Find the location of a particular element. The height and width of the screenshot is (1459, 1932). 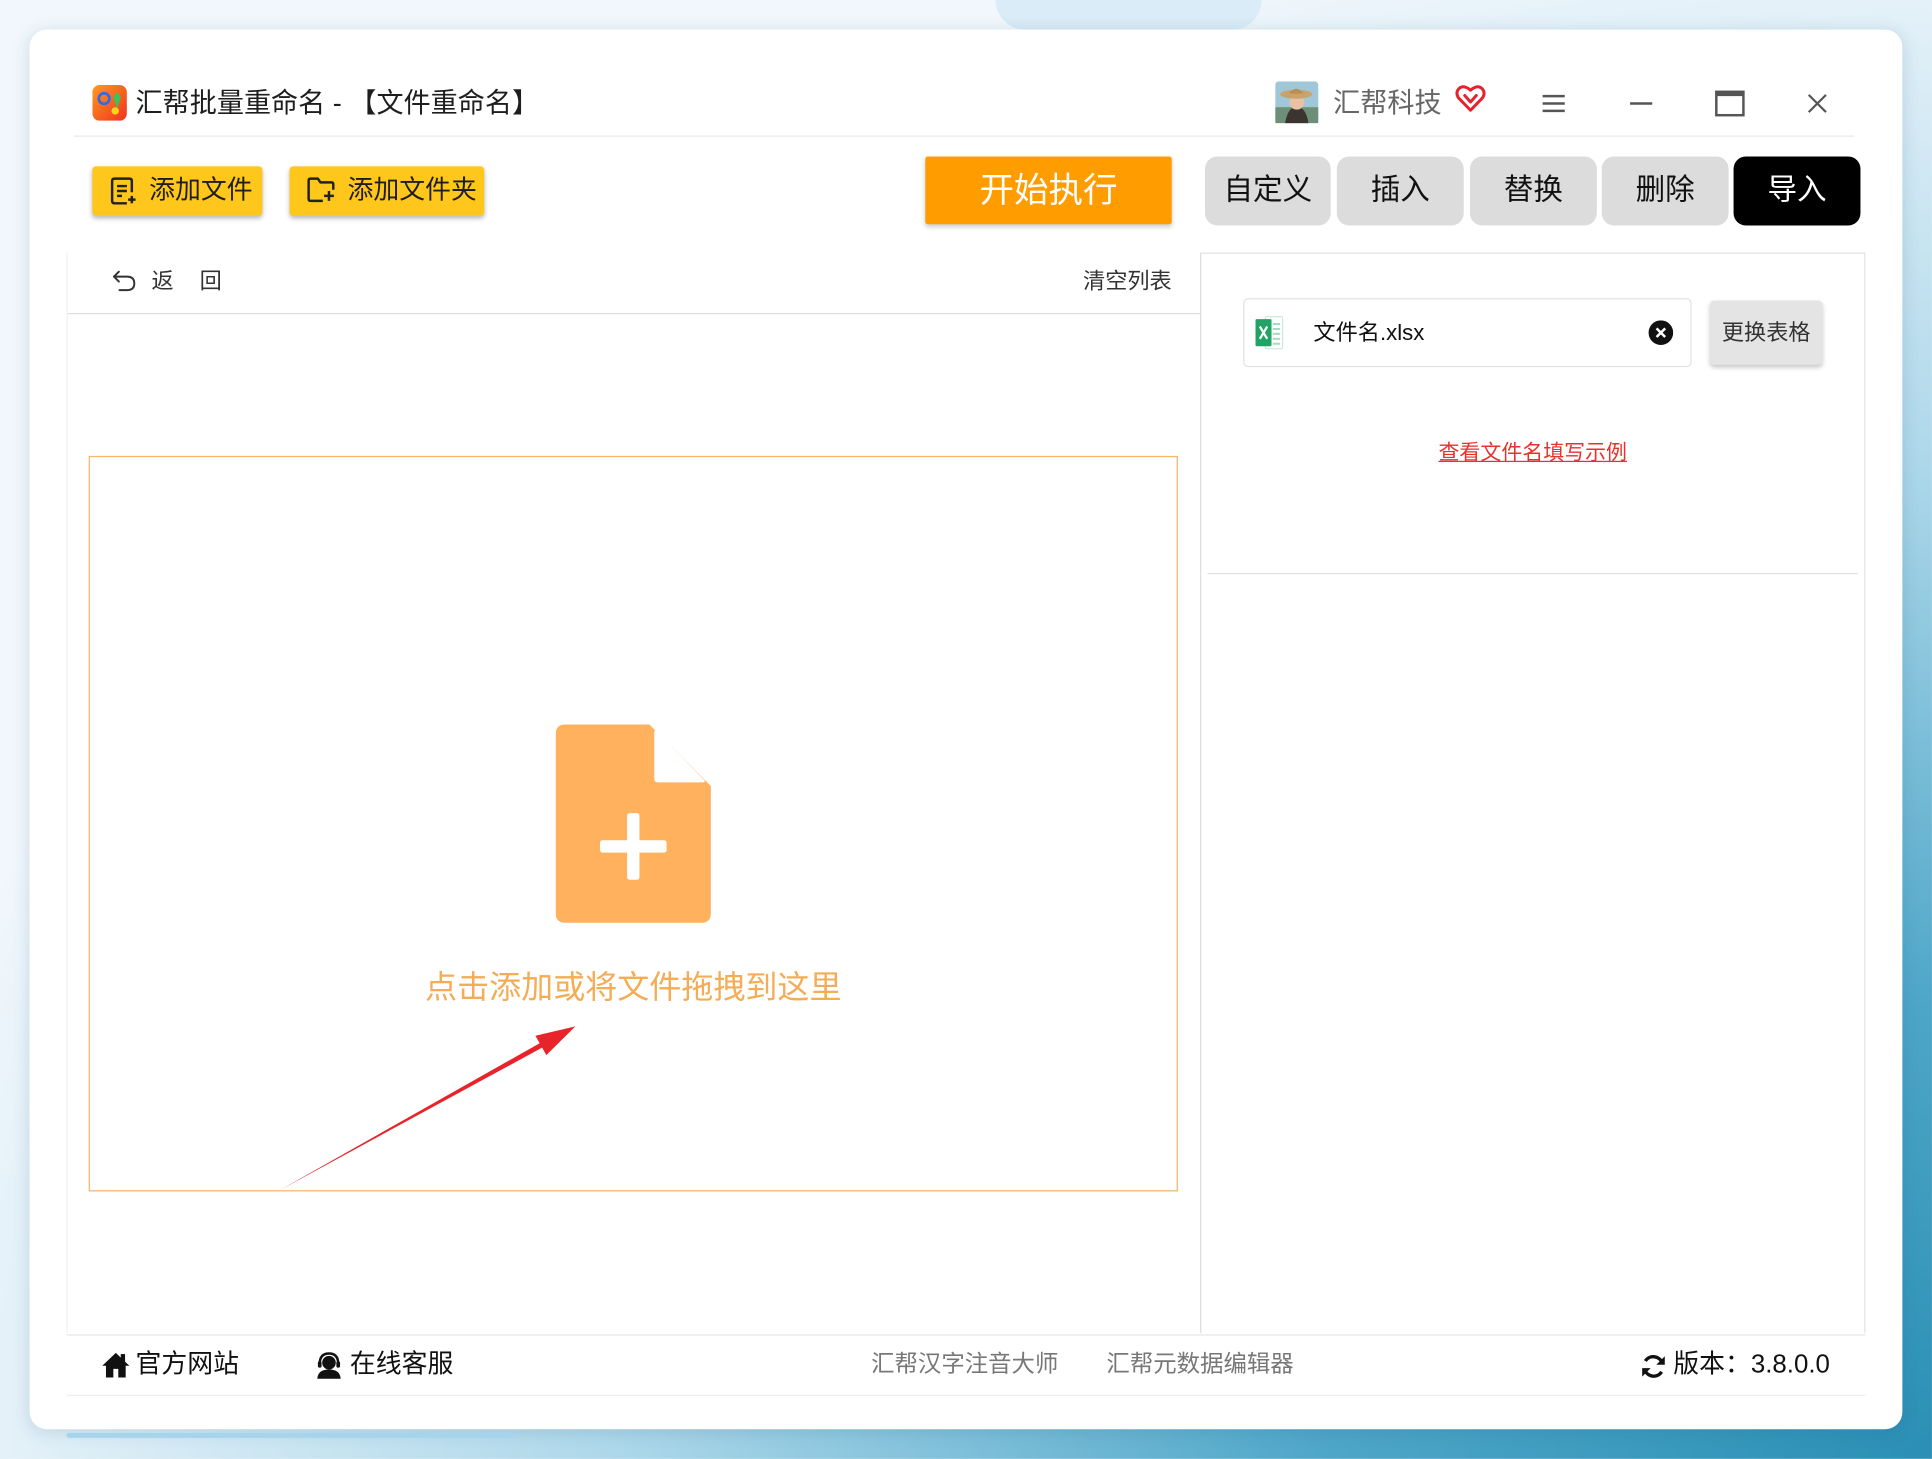

tab-import: 导入 is located at coordinates (1797, 191).